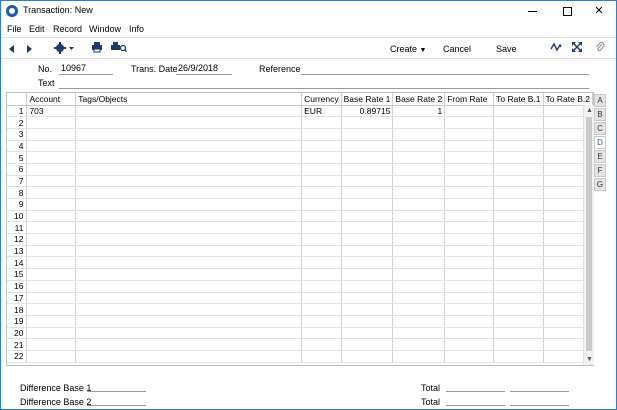 The height and width of the screenshot is (410, 617). What do you see at coordinates (37, 29) in the screenshot?
I see `menu-edit: Edit` at bounding box center [37, 29].